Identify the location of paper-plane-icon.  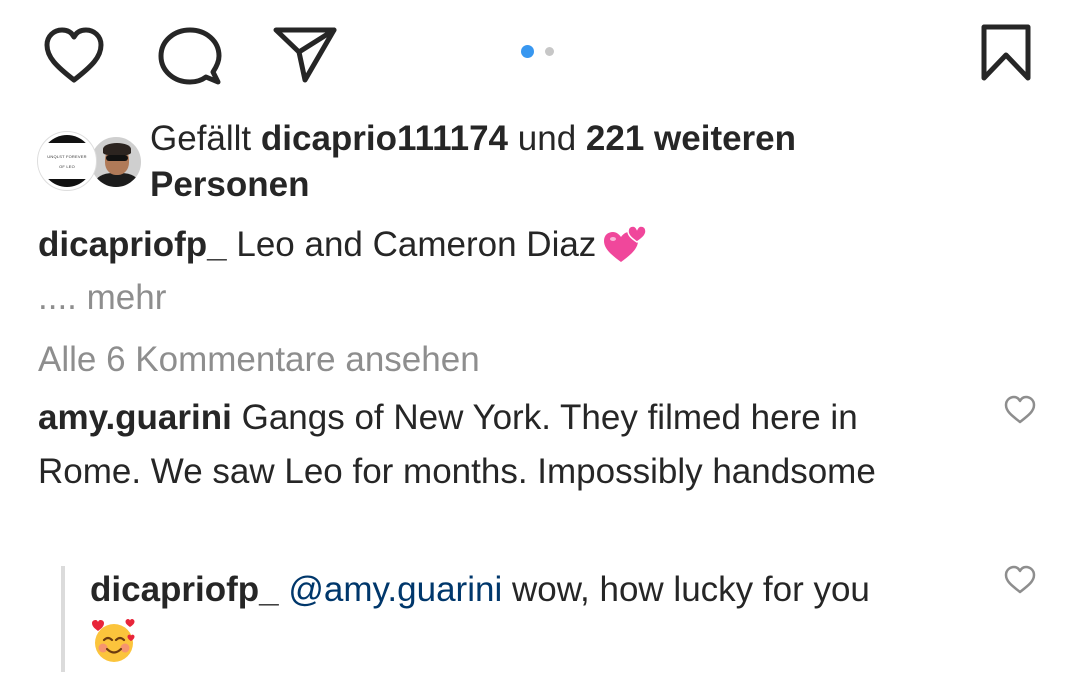
(305, 55).